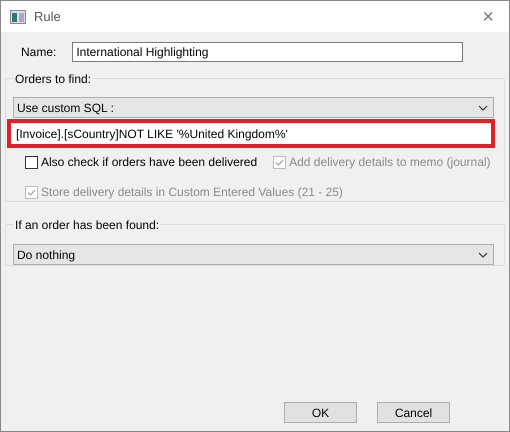 The image size is (510, 432). I want to click on name-field: International Highlighting, so click(268, 52).